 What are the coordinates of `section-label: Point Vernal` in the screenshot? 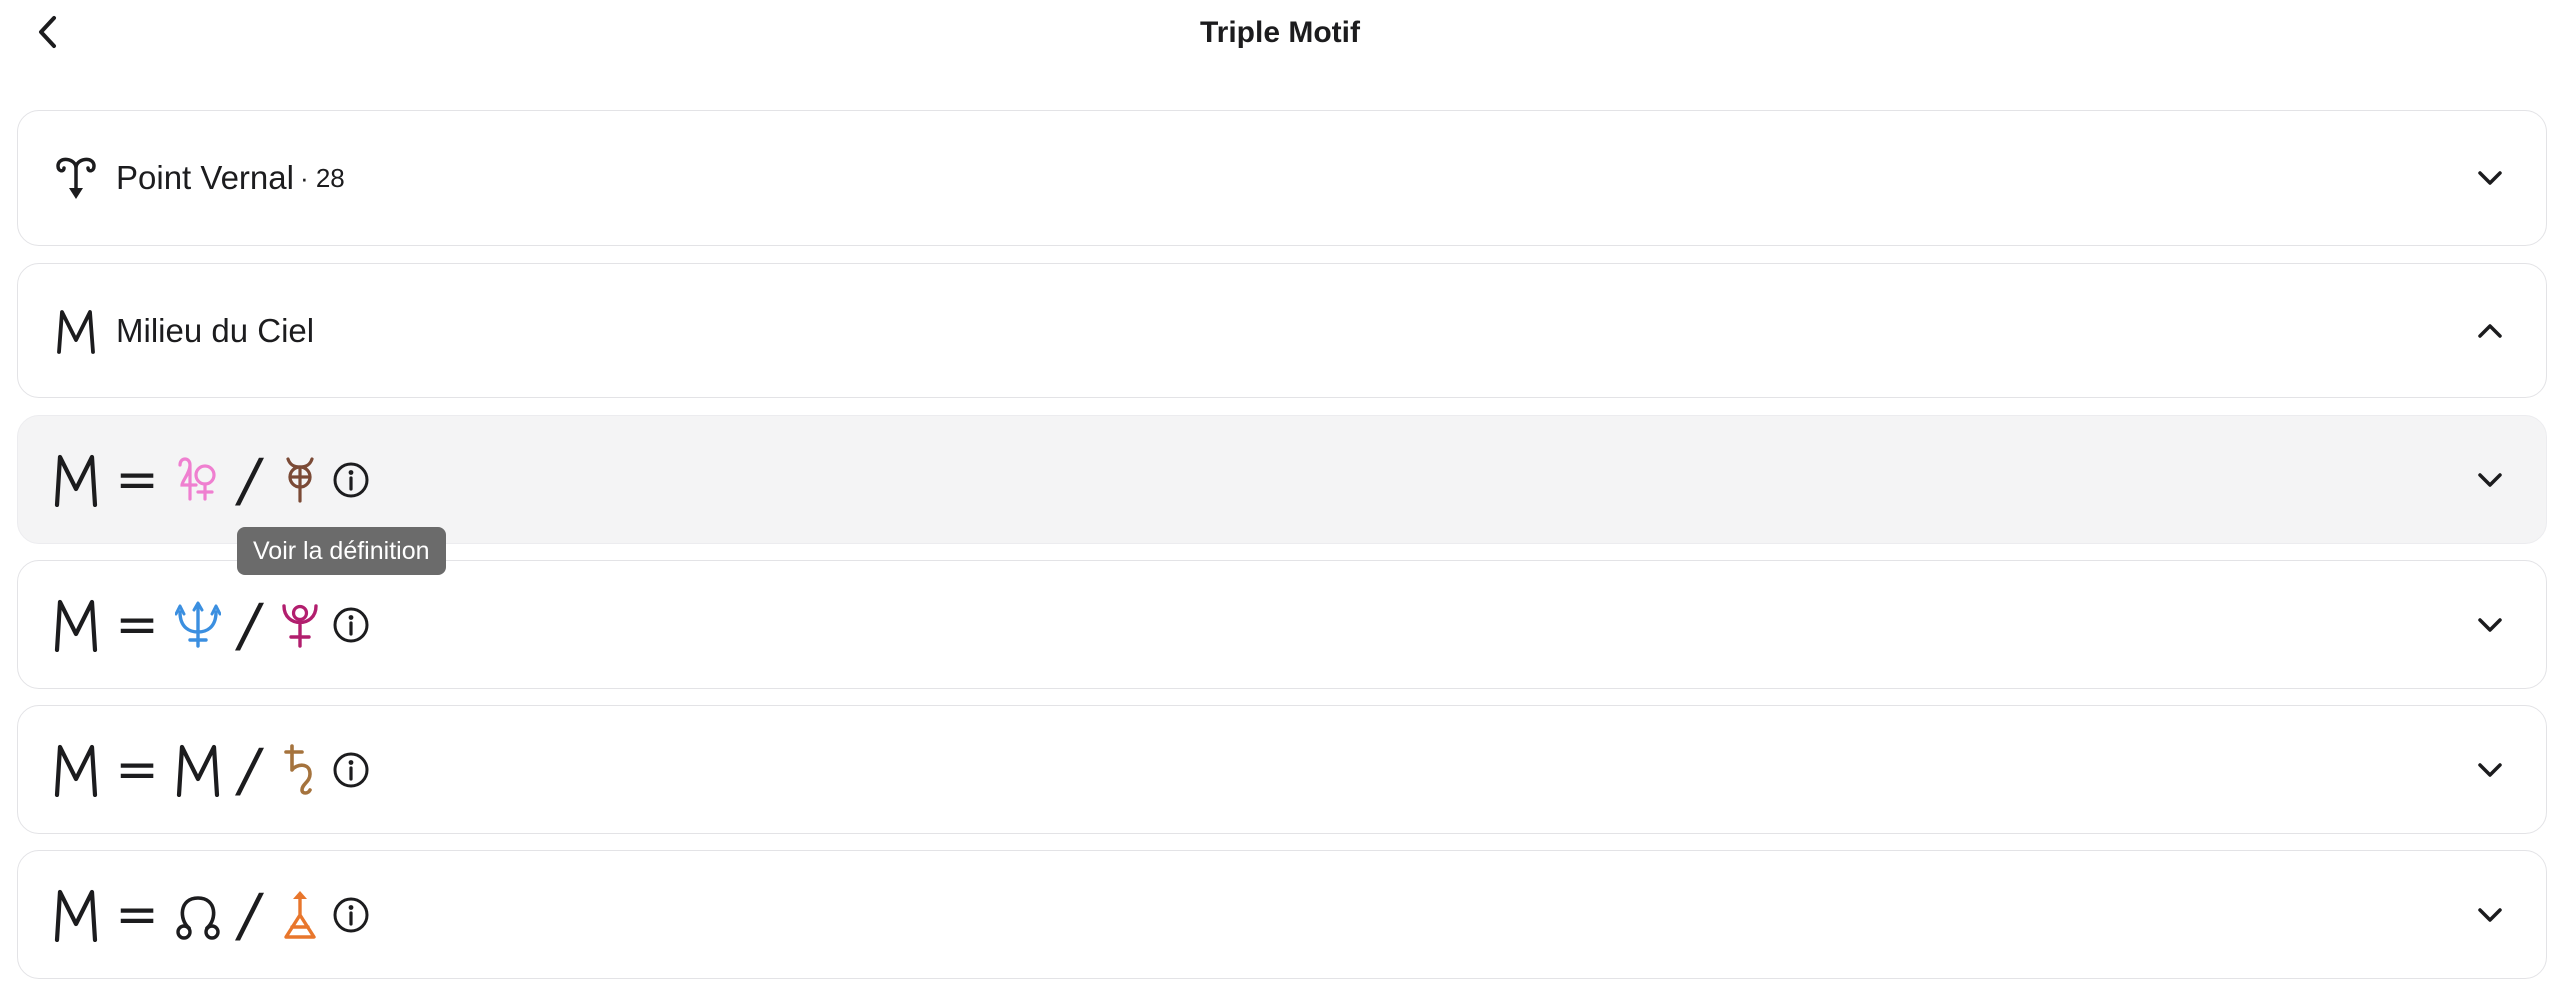 It's located at (205, 177).